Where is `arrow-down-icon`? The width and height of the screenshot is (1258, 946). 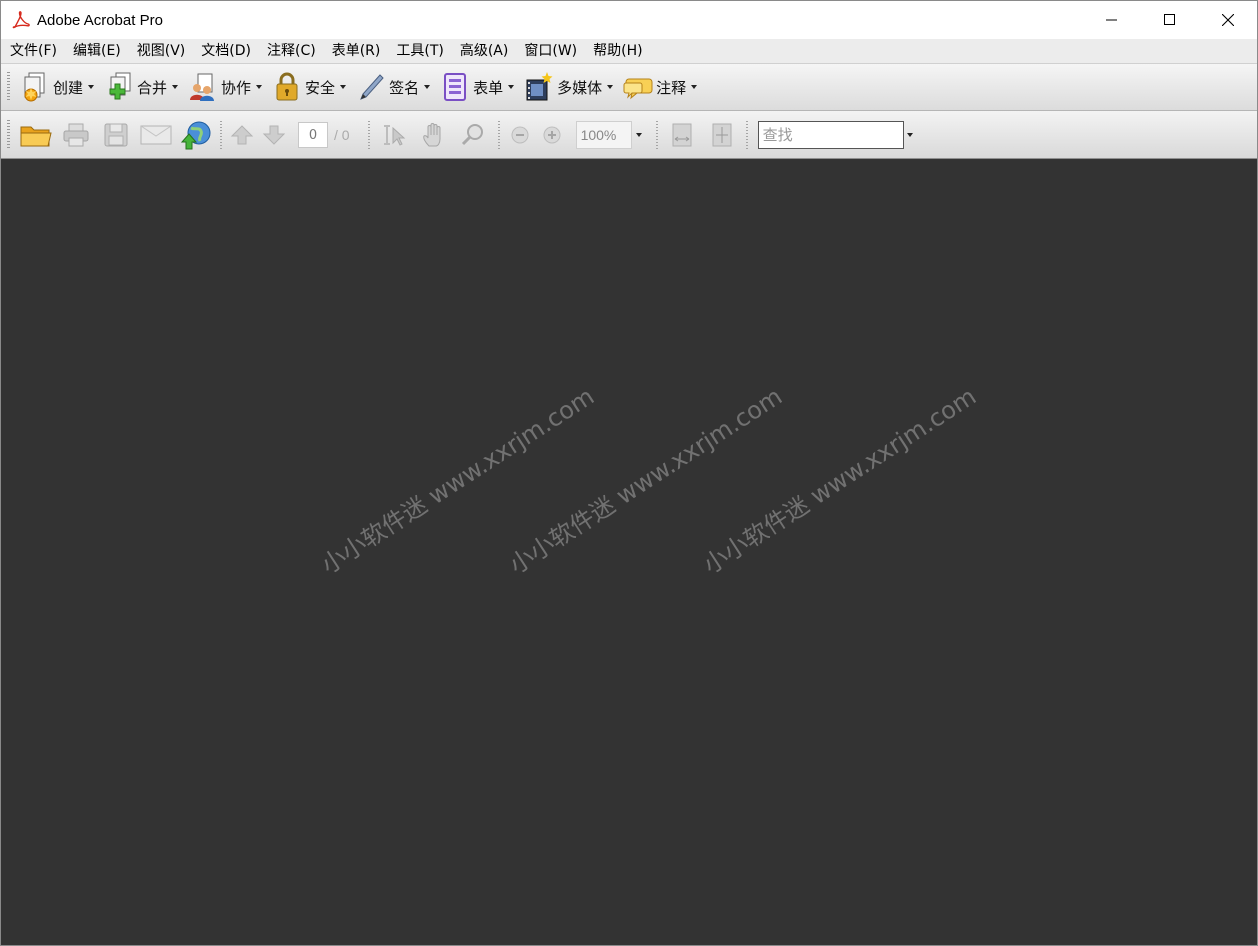 arrow-down-icon is located at coordinates (274, 135).